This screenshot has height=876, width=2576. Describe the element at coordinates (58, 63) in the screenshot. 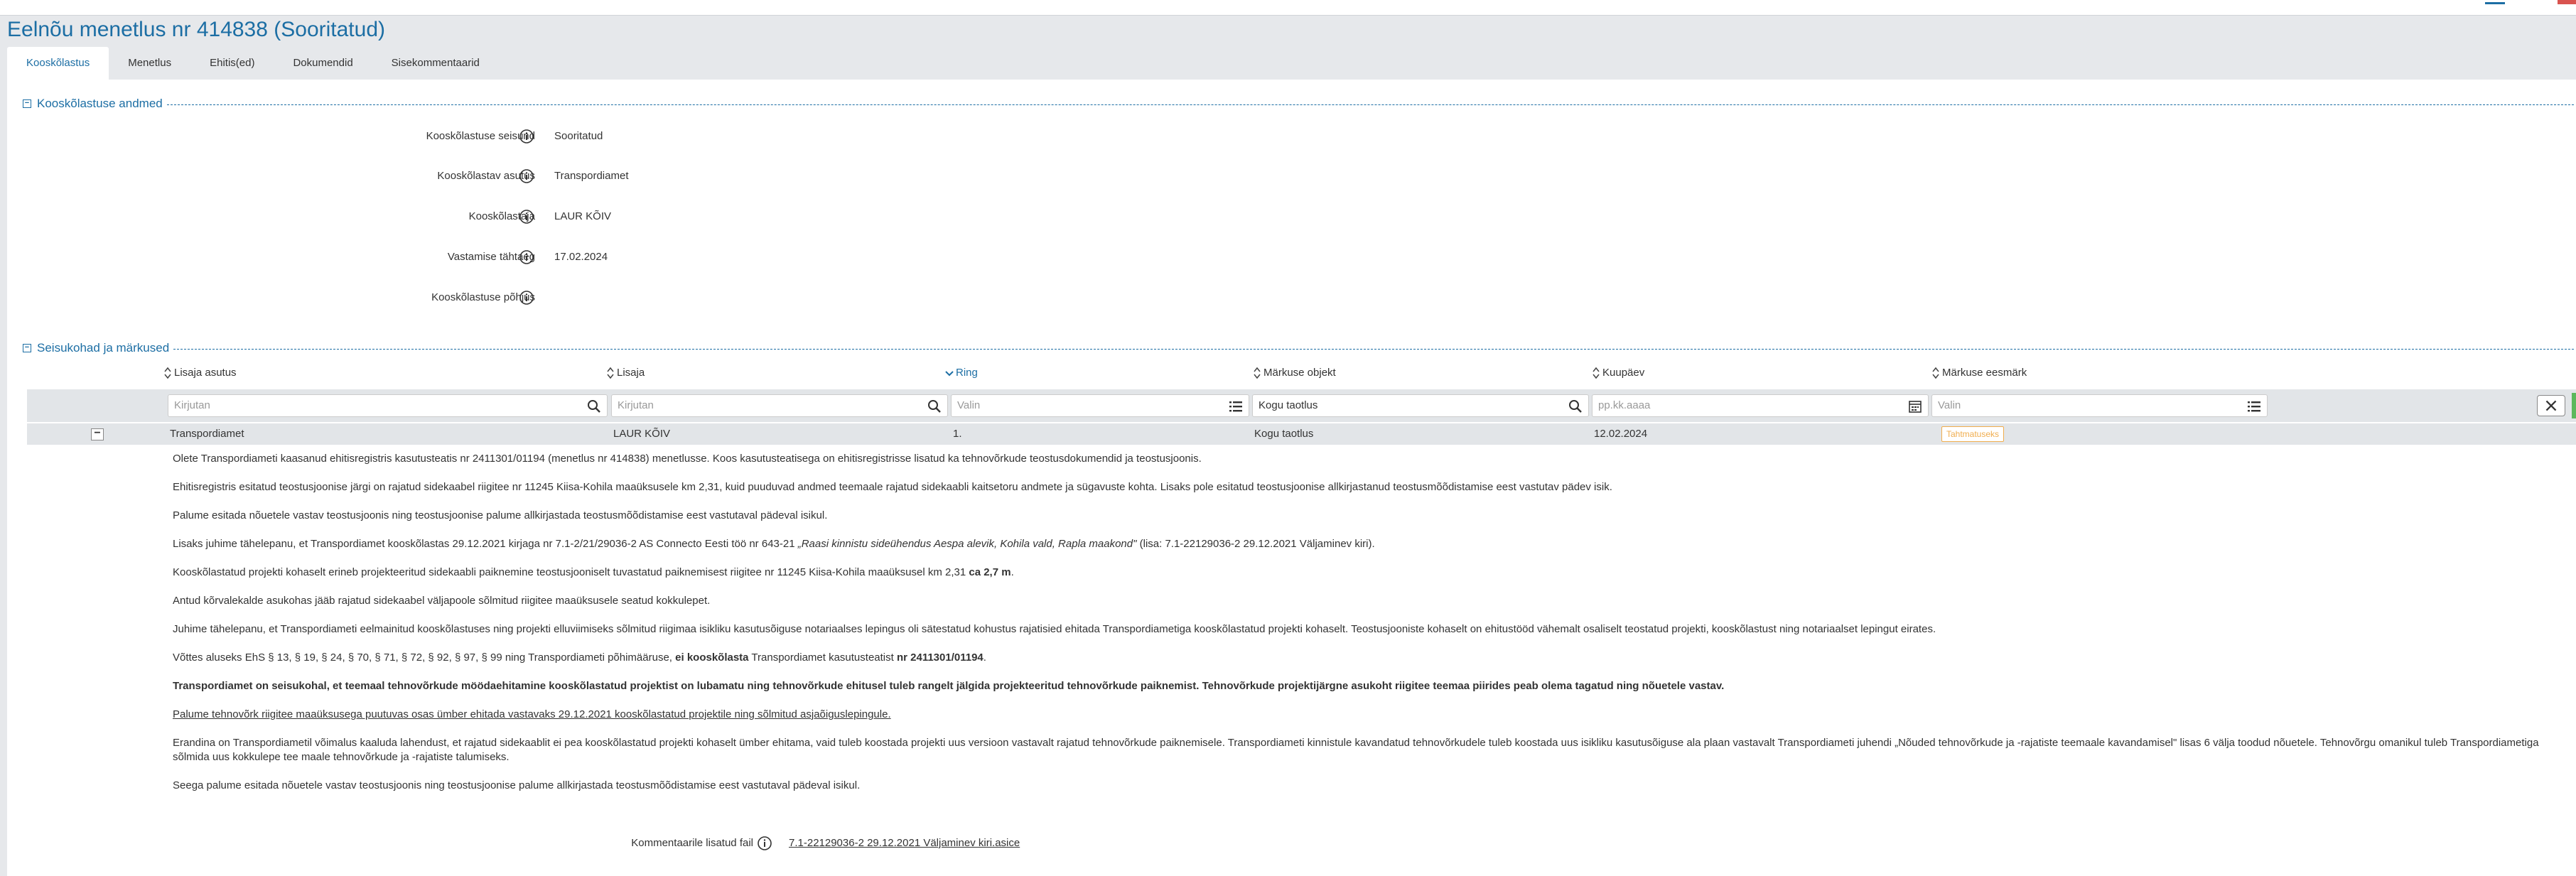

I see `tab-kooskolastus: Kooskõlastus` at that location.